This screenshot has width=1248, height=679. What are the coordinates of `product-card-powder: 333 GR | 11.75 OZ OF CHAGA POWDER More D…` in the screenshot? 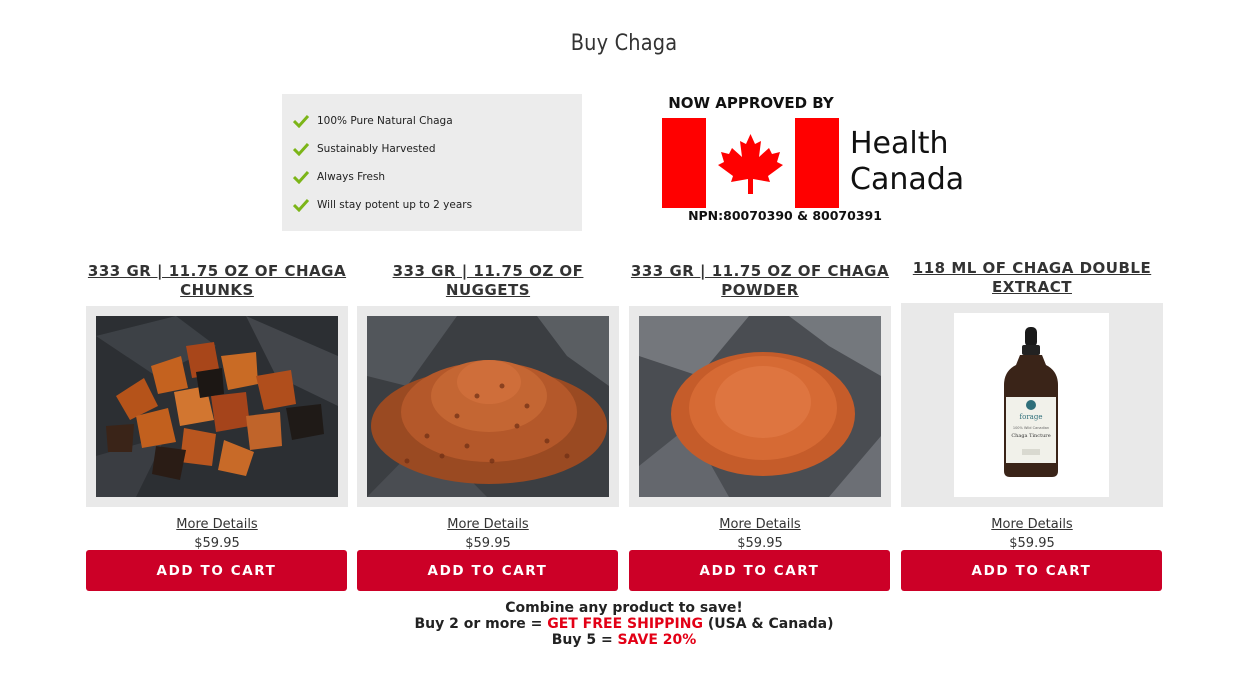 It's located at (760, 406).